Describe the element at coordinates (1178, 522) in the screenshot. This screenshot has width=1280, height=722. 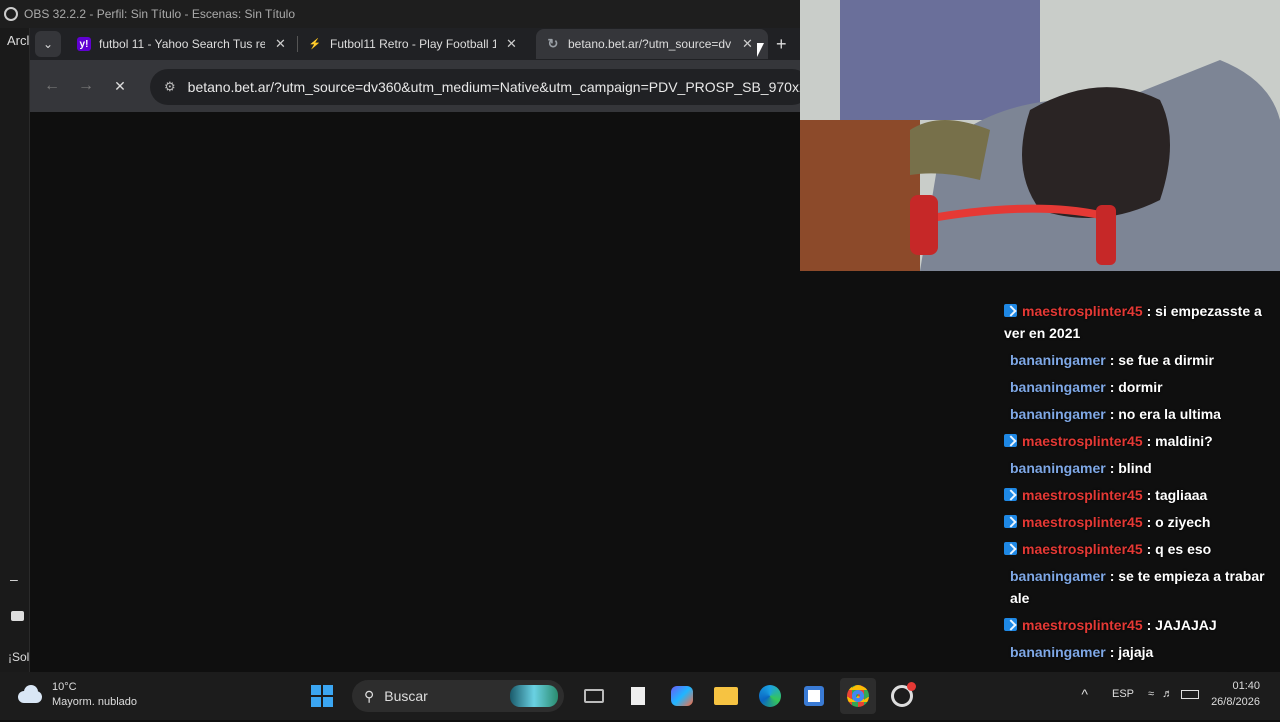
I see `chat-text: : o ziyech` at that location.